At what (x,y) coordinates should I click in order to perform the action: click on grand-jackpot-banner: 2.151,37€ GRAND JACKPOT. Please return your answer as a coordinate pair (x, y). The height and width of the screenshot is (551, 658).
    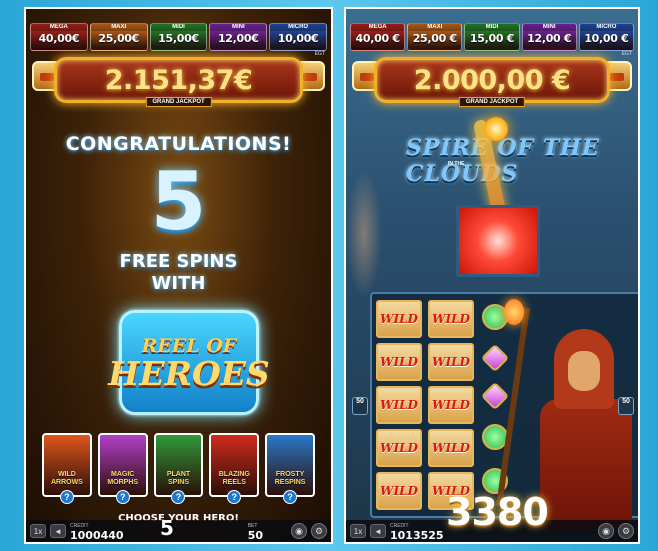
    Looking at the image, I should click on (178, 82).